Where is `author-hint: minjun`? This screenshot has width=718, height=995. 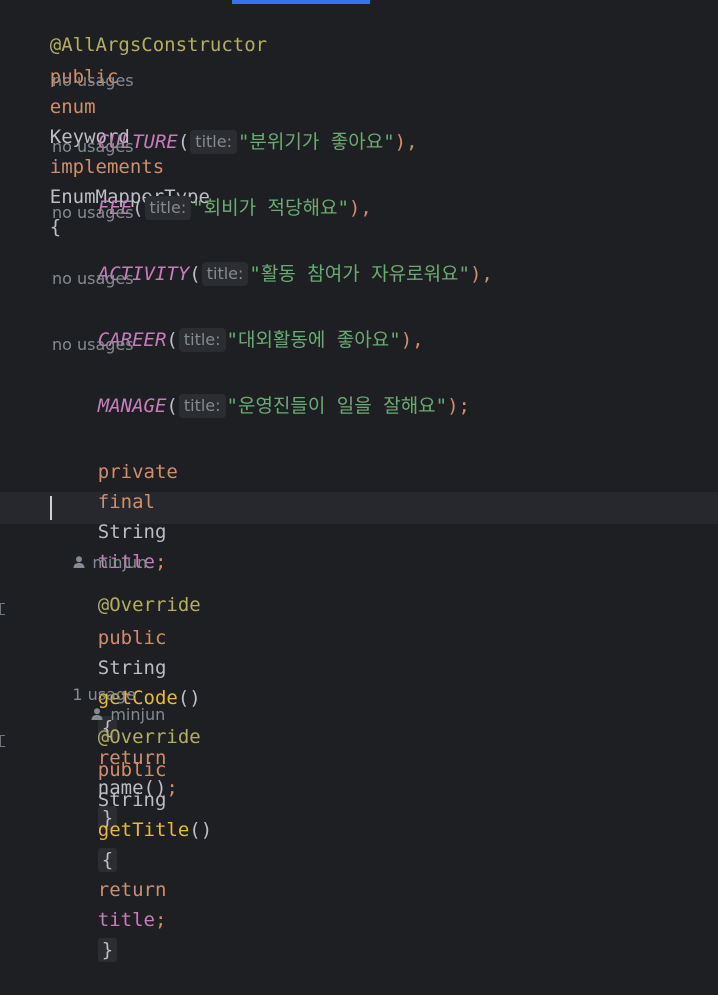
author-hint: minjun is located at coordinates (99, 552).